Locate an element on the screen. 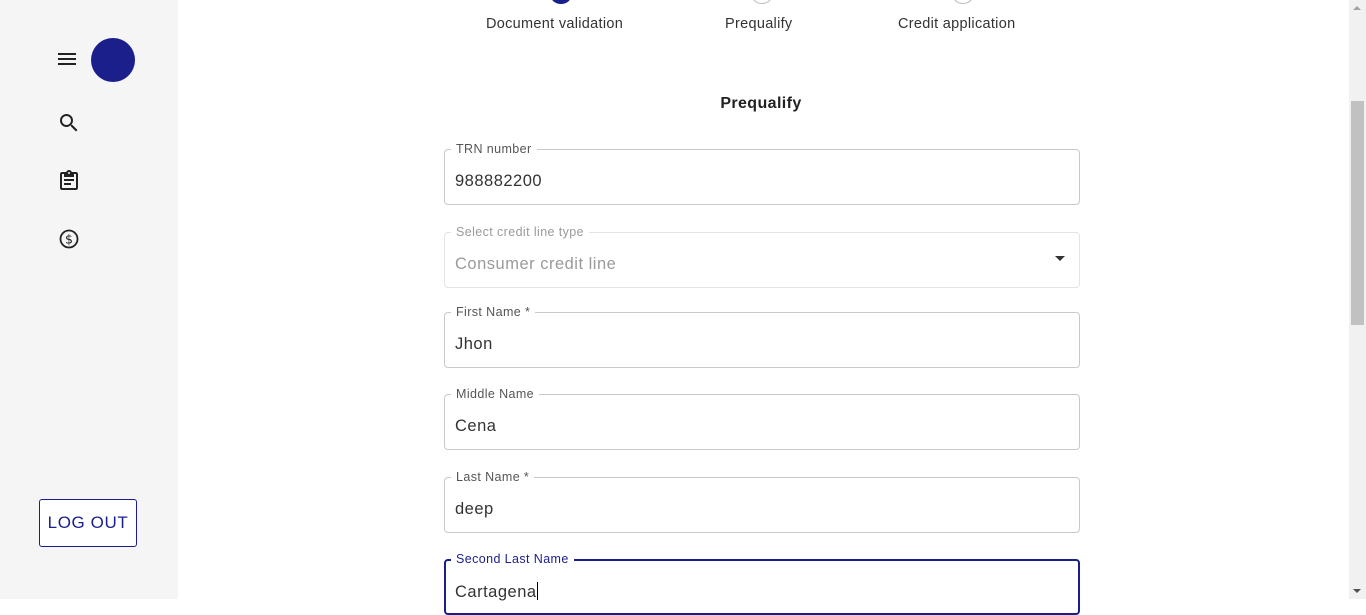 This screenshot has height=615, width=1366. step-active-icon is located at coordinates (762, 2).